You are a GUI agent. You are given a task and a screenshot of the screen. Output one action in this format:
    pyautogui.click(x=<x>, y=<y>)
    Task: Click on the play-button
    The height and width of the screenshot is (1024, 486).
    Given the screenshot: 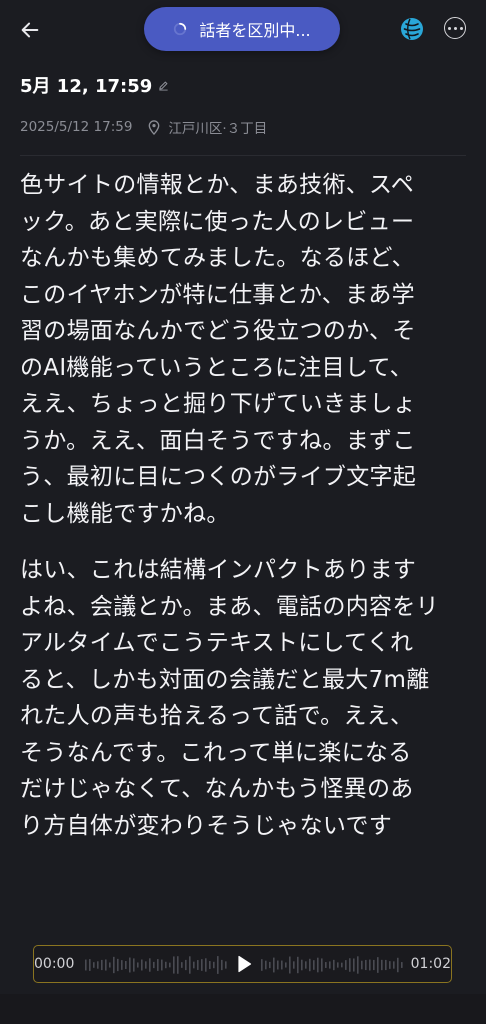 What is the action you would take?
    pyautogui.click(x=244, y=964)
    